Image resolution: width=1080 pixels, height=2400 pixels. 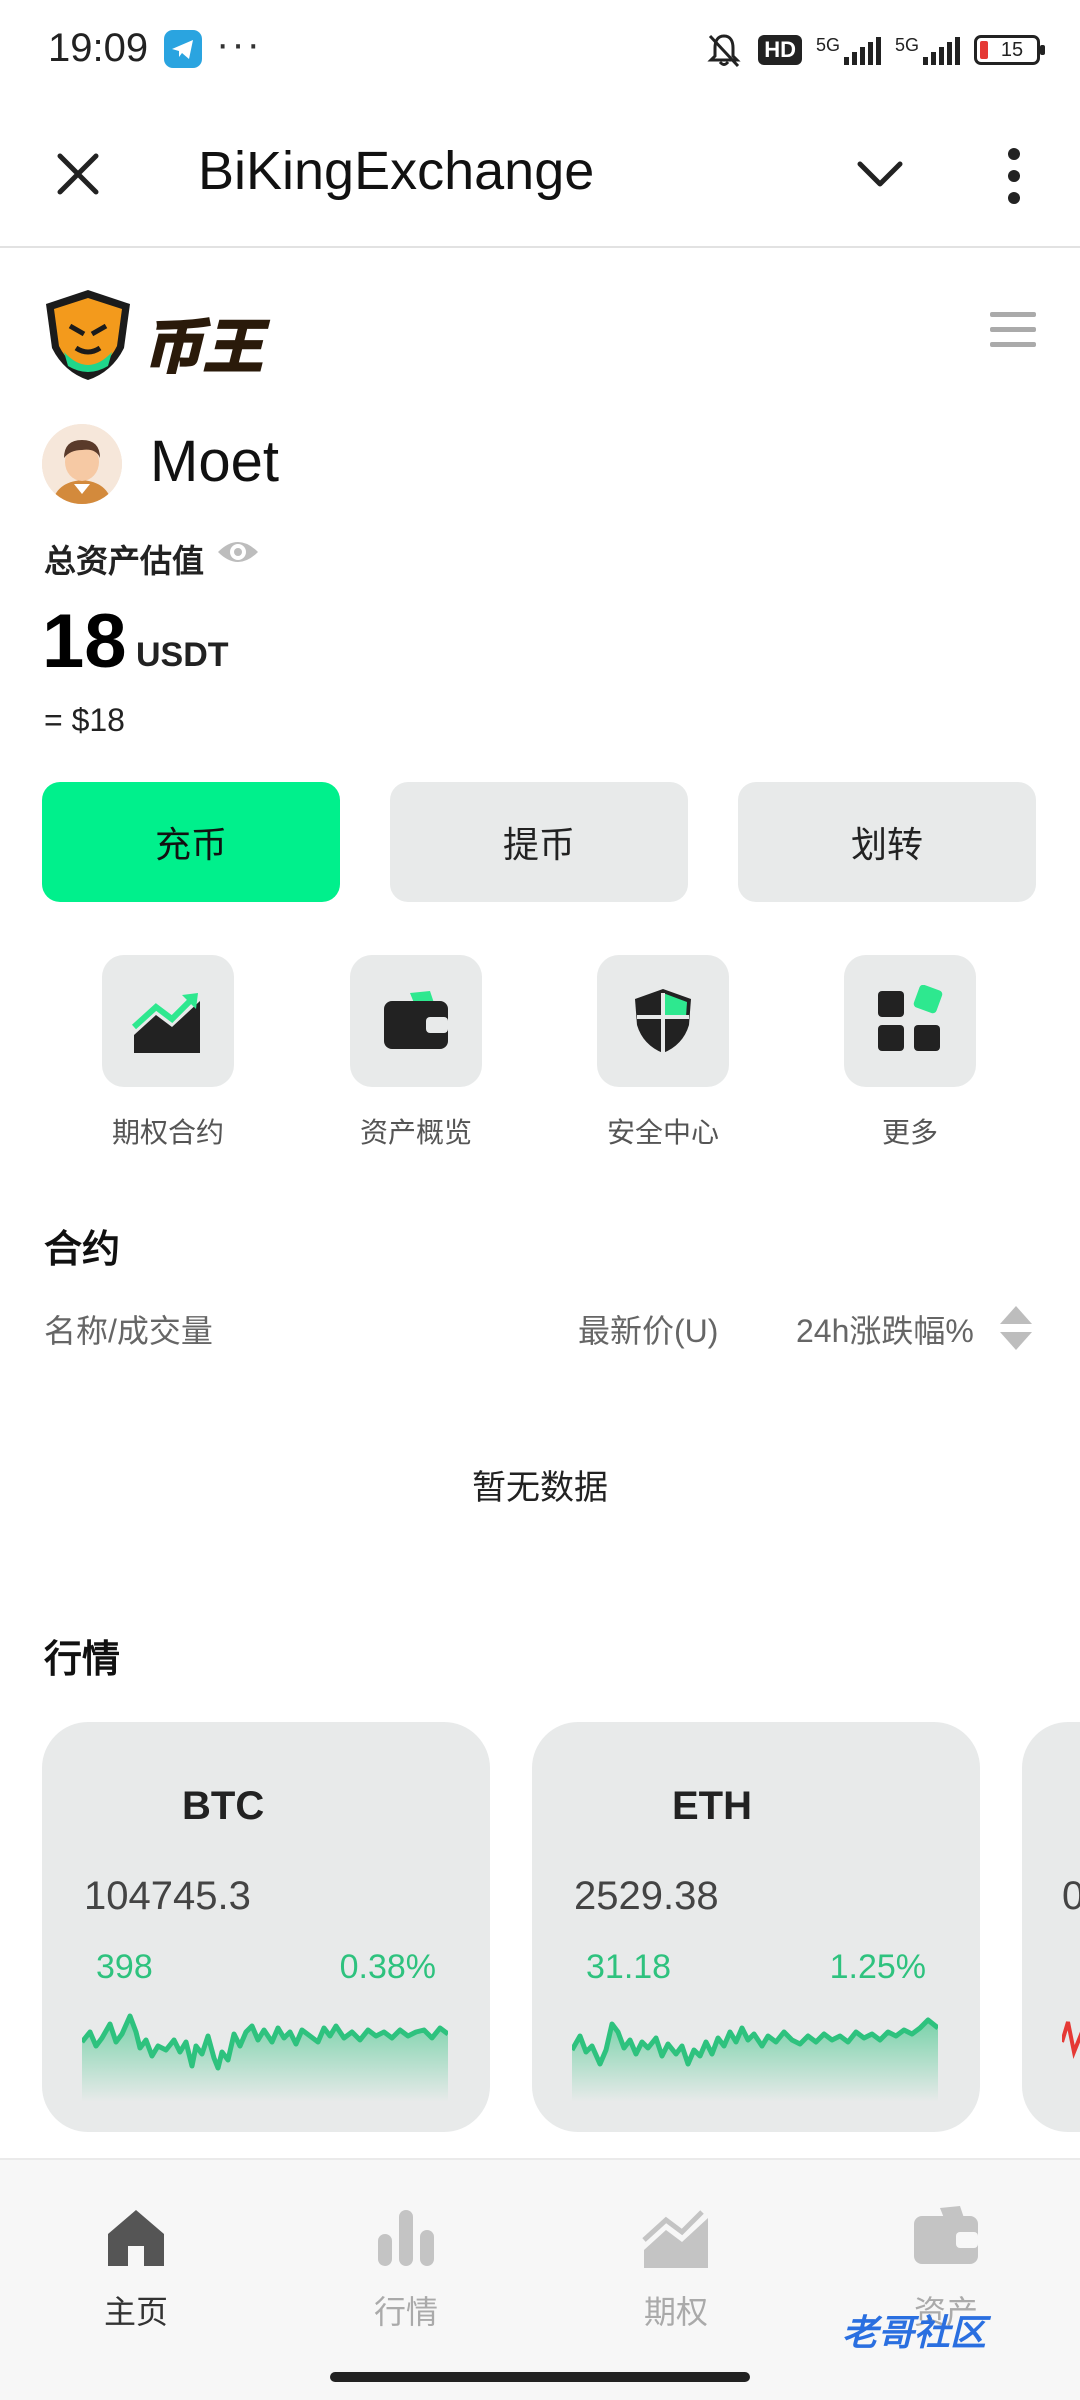 I want to click on bar-chart-icon, so click(x=406, y=2238).